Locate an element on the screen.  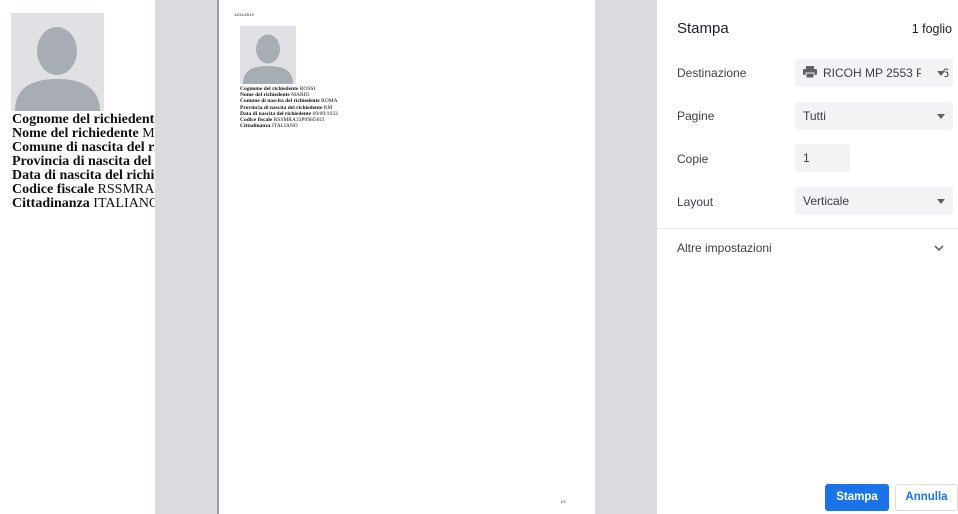
panel-title: Stampa is located at coordinates (703, 28).